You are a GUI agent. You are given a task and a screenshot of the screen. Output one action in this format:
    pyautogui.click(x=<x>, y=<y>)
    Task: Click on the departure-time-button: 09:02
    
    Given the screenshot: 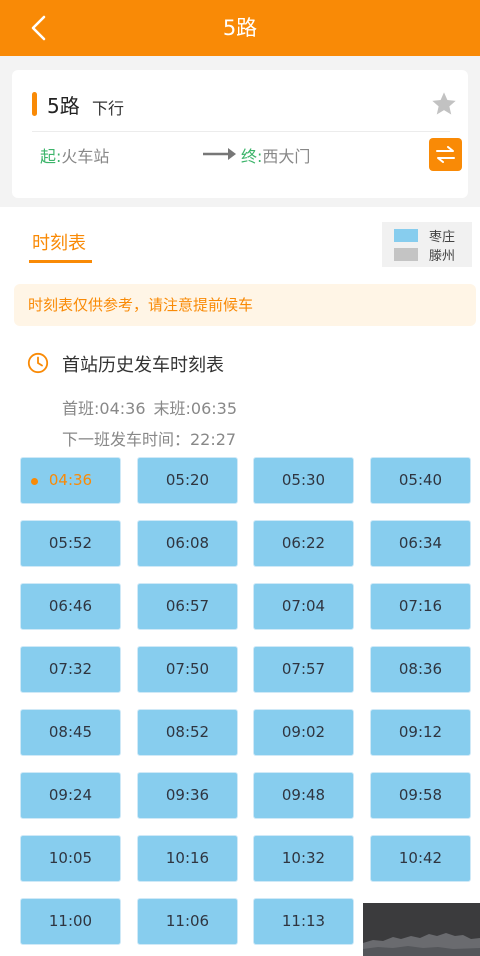 What is the action you would take?
    pyautogui.click(x=303, y=732)
    